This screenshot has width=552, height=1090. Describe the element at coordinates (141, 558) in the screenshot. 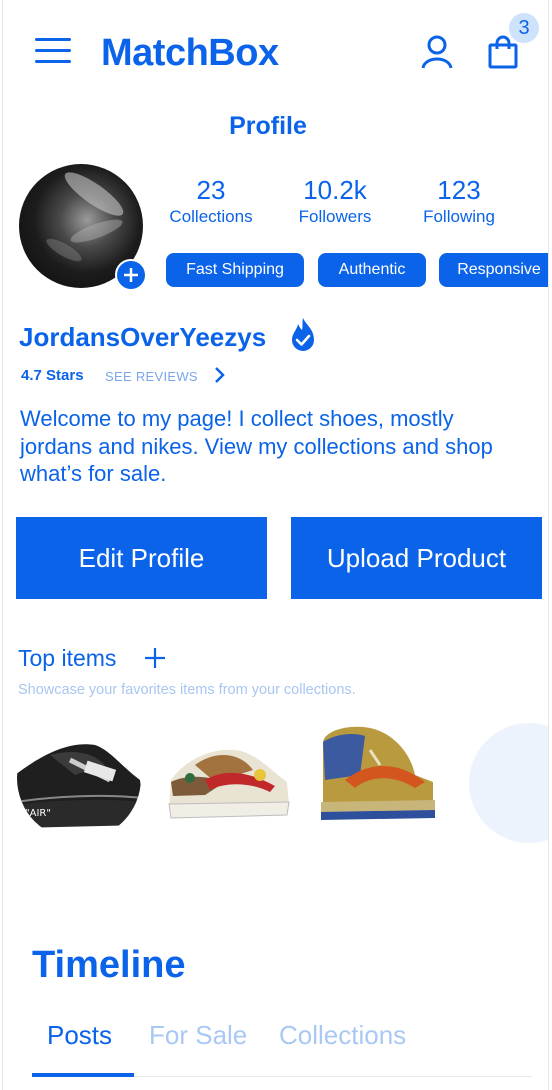

I see `edit-profile-button: Edit Profile` at that location.